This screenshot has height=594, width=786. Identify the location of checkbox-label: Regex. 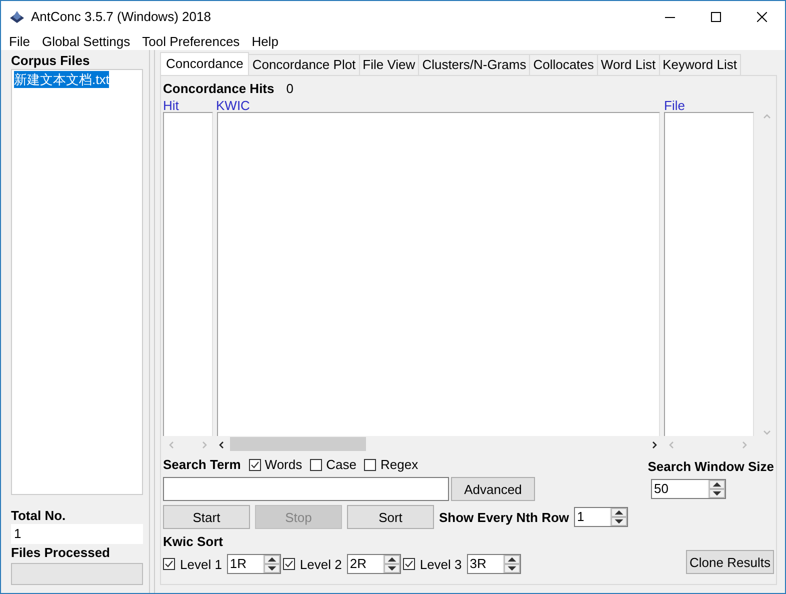
(399, 464).